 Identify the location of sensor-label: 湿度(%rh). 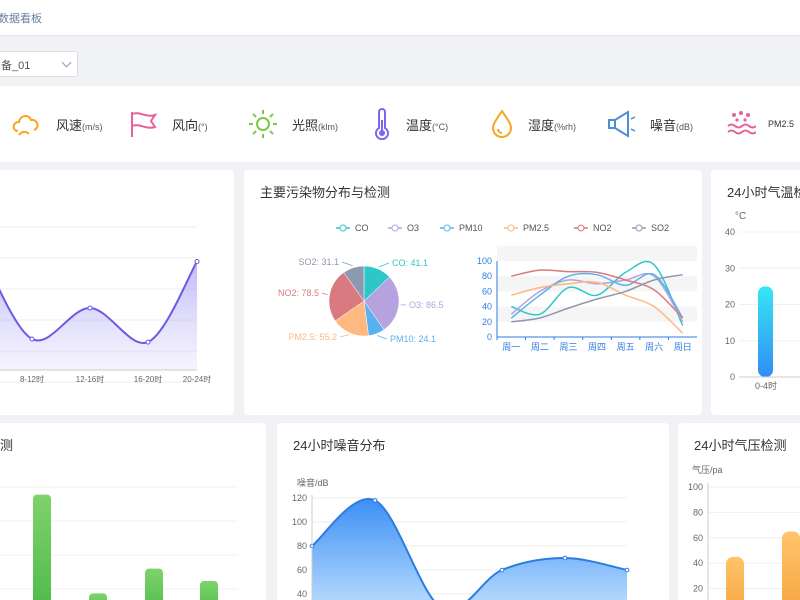
(552, 125).